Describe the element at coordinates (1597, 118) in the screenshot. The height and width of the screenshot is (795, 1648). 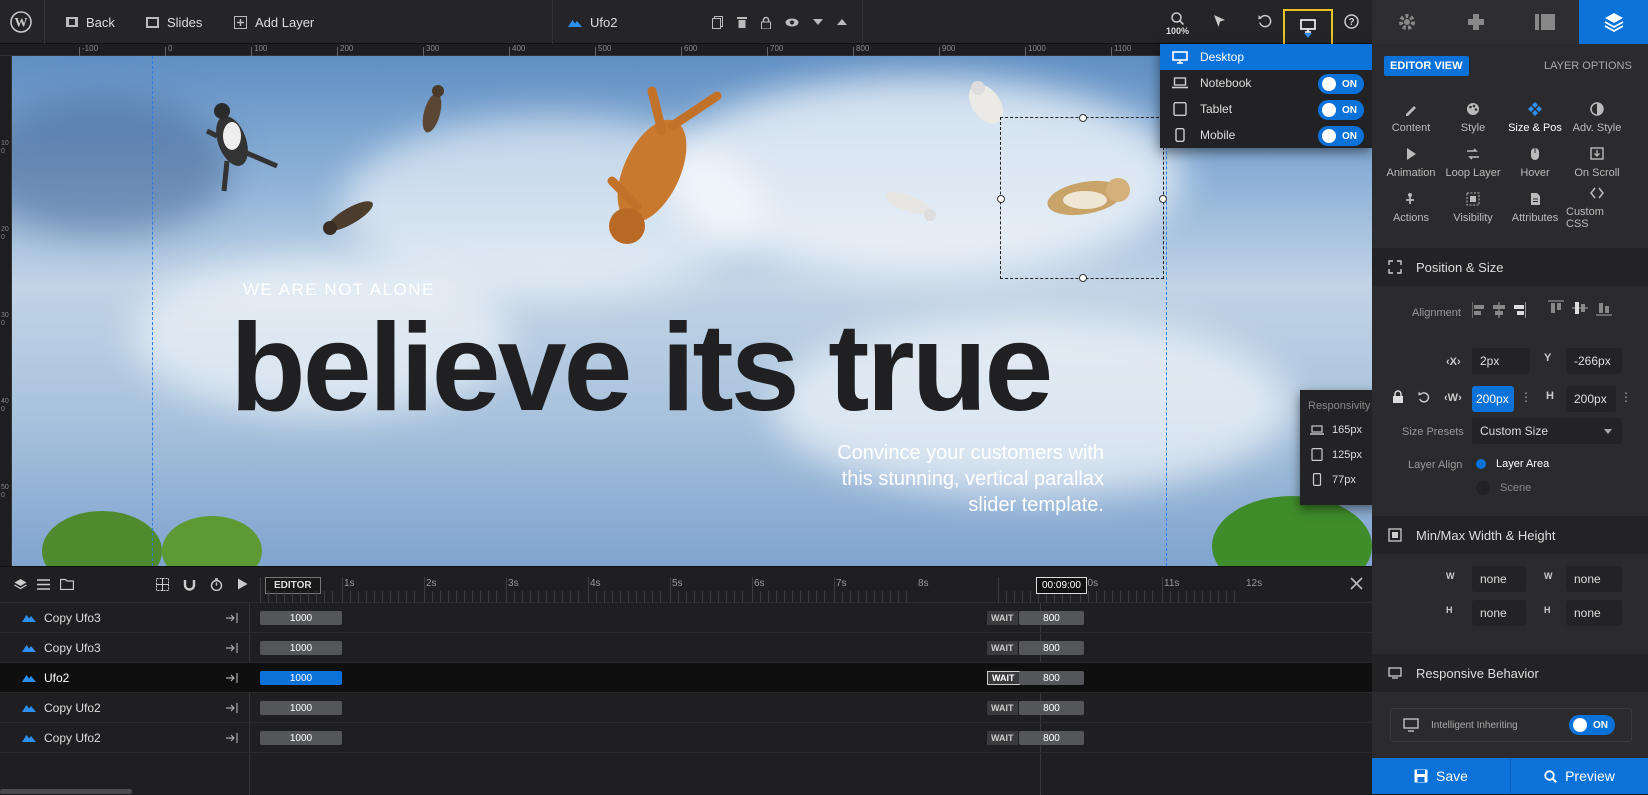
I see `tool-adv-style: Adv. Style` at that location.